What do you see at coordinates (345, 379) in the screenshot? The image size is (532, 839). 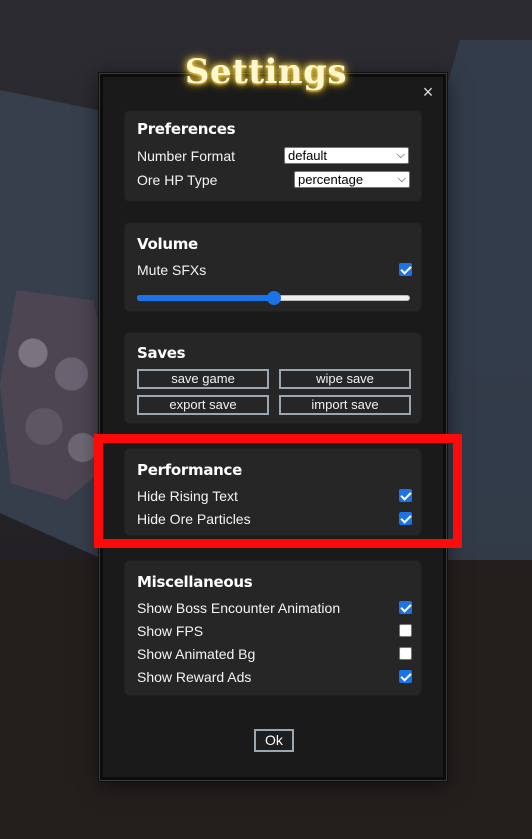 I see `wipe-save-button: wipe save` at bounding box center [345, 379].